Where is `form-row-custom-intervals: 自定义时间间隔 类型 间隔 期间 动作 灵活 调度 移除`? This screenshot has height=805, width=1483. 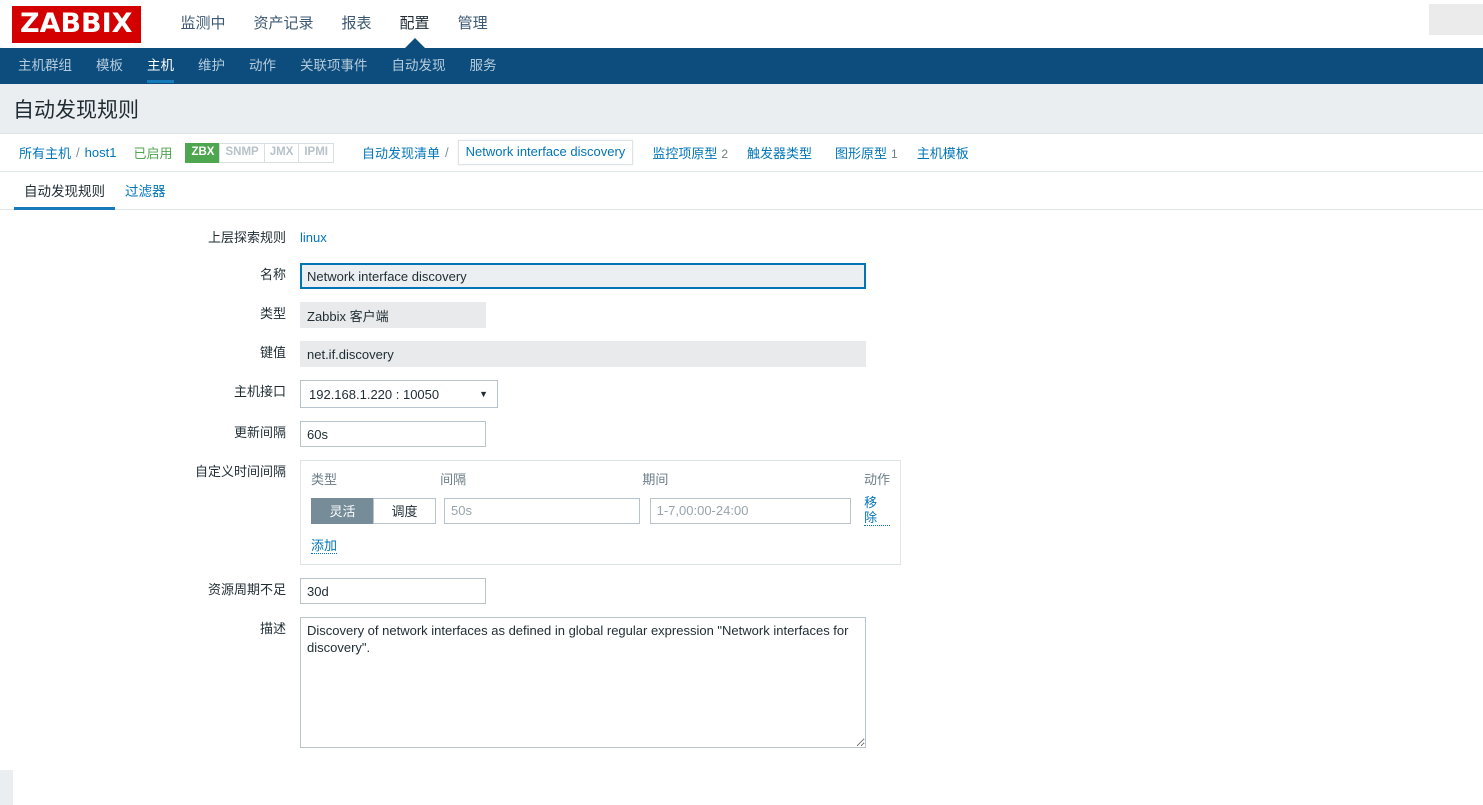 form-row-custom-intervals: 自定义时间间隔 类型 间隔 期间 动作 灵活 调度 移除 is located at coordinates (741, 512).